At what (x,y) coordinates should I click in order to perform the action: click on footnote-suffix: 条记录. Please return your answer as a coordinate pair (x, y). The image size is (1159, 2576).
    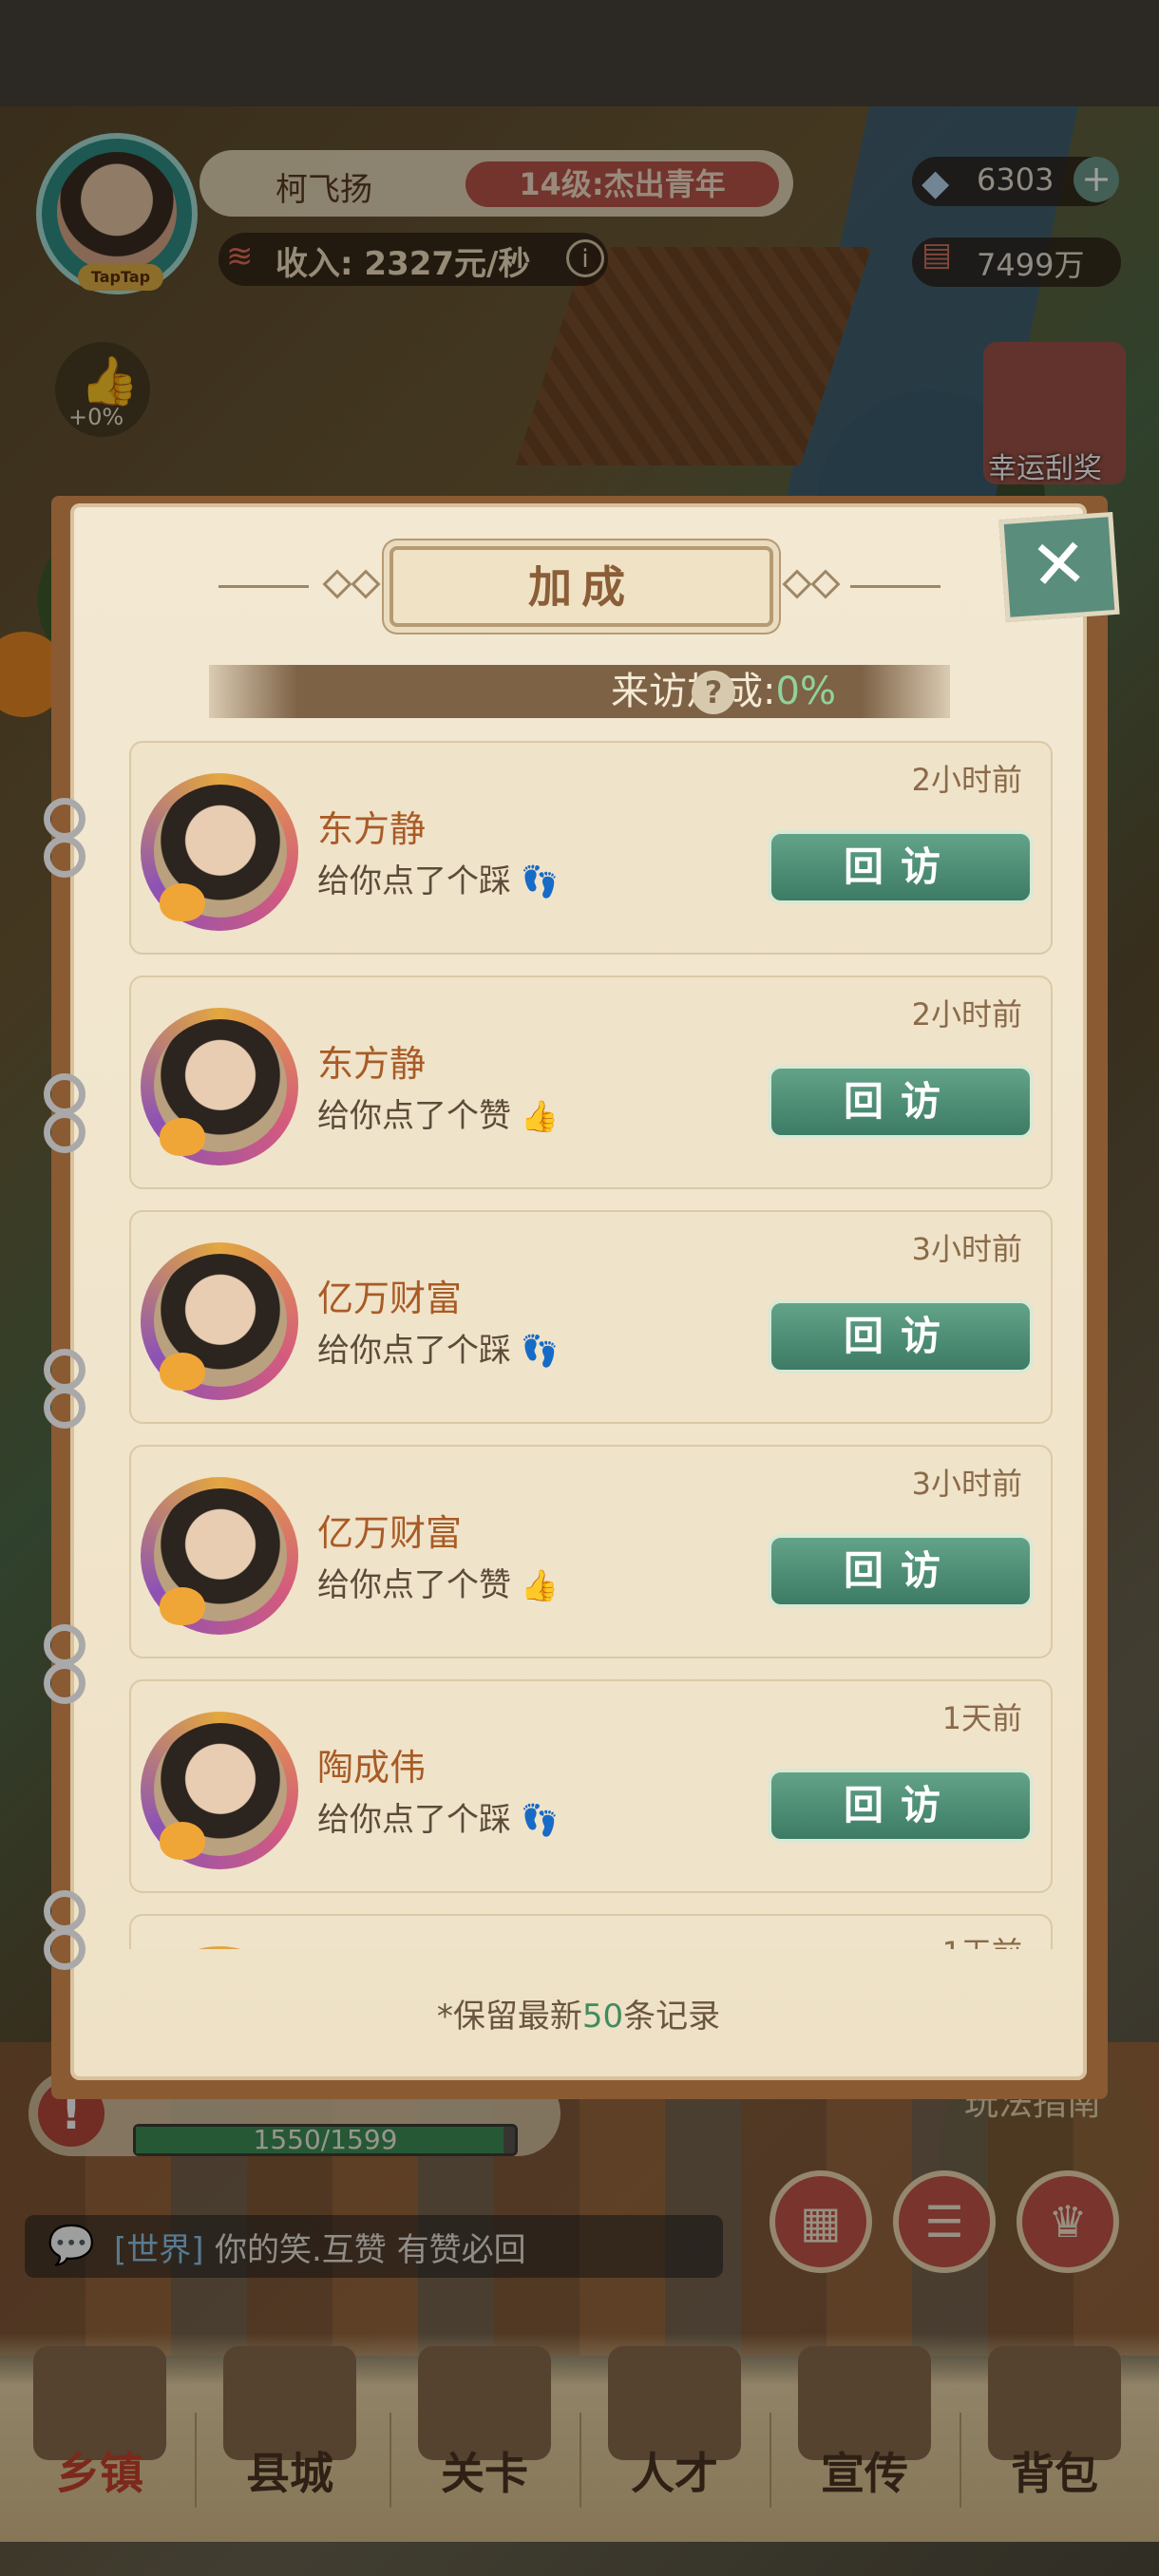
    Looking at the image, I should click on (672, 2017).